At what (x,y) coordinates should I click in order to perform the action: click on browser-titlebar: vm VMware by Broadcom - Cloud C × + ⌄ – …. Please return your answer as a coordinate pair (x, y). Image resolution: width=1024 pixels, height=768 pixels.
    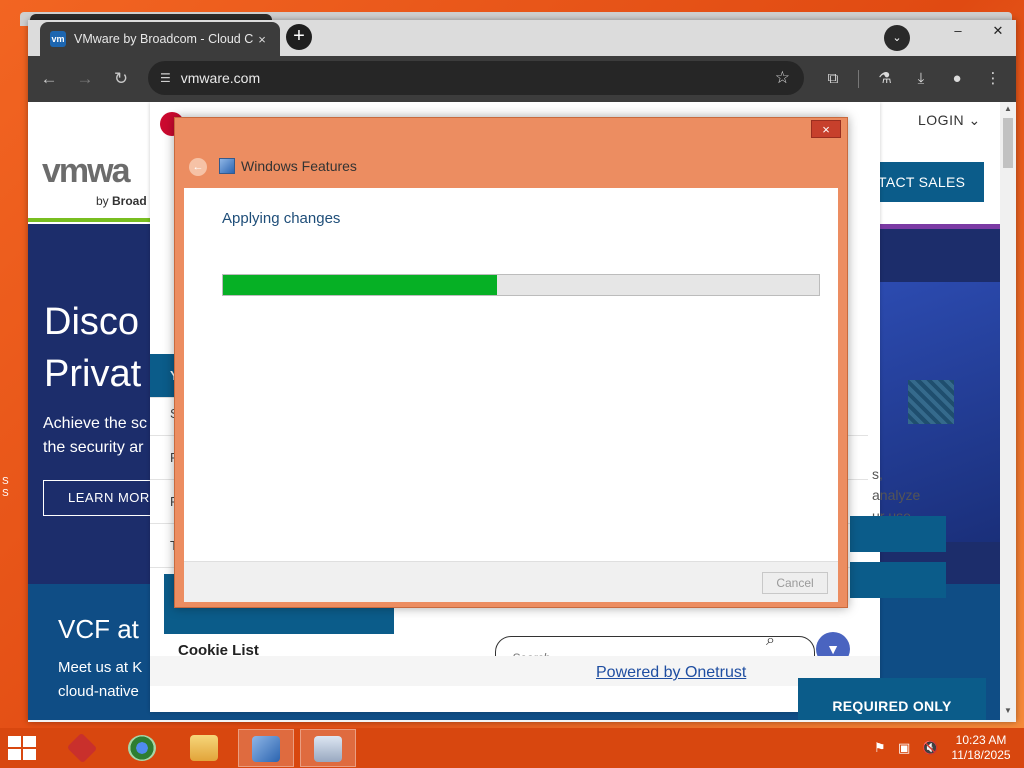
    Looking at the image, I should click on (522, 38).